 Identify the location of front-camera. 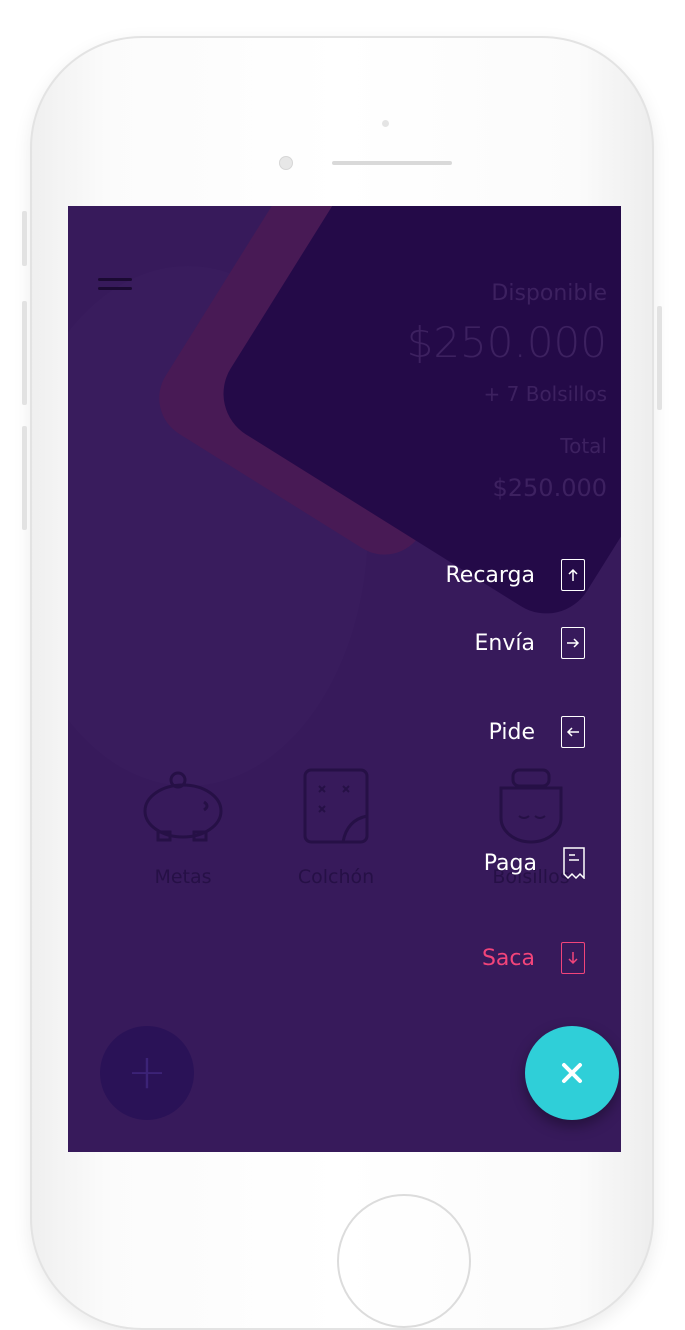
(286, 163).